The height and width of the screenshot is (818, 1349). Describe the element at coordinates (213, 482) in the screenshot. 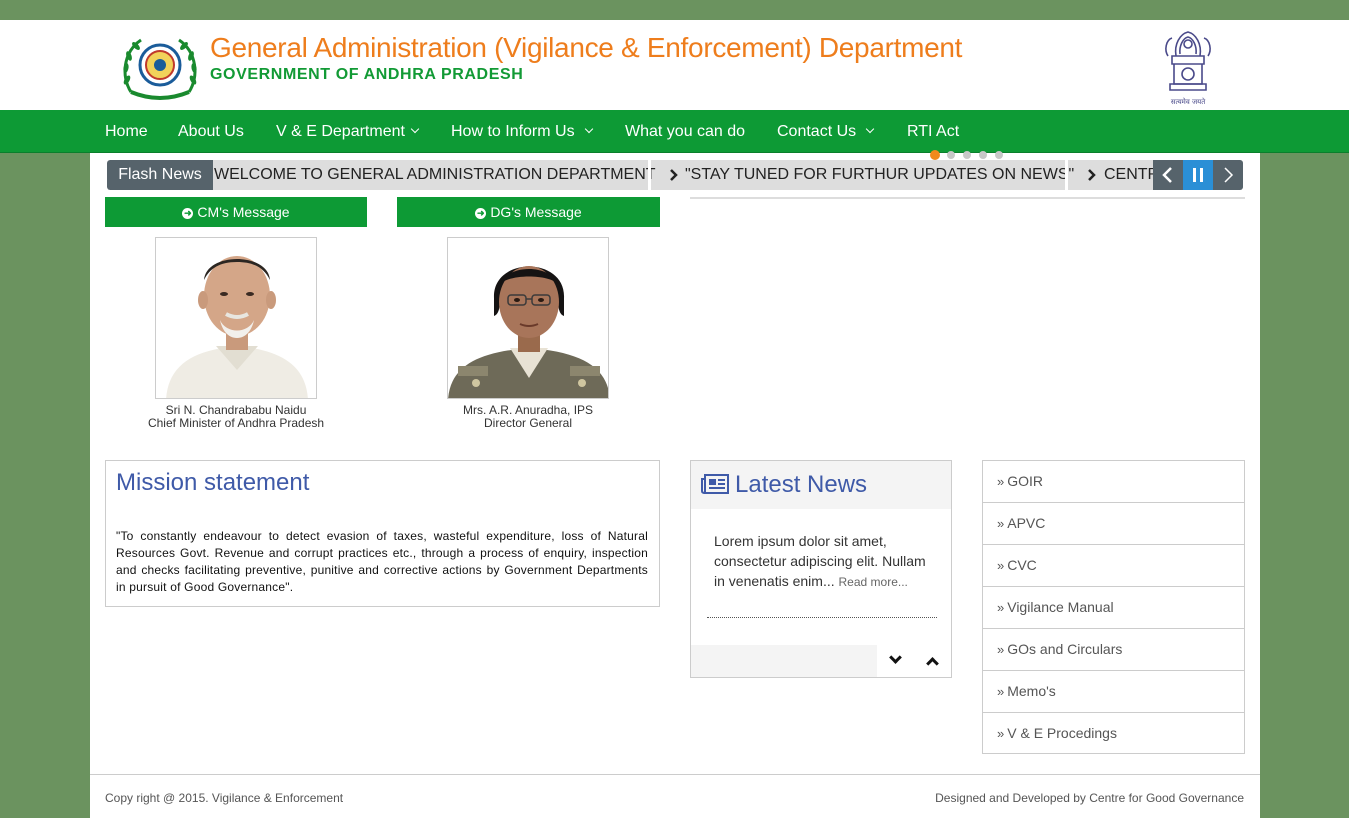

I see `mission-heading: Mission statement` at that location.